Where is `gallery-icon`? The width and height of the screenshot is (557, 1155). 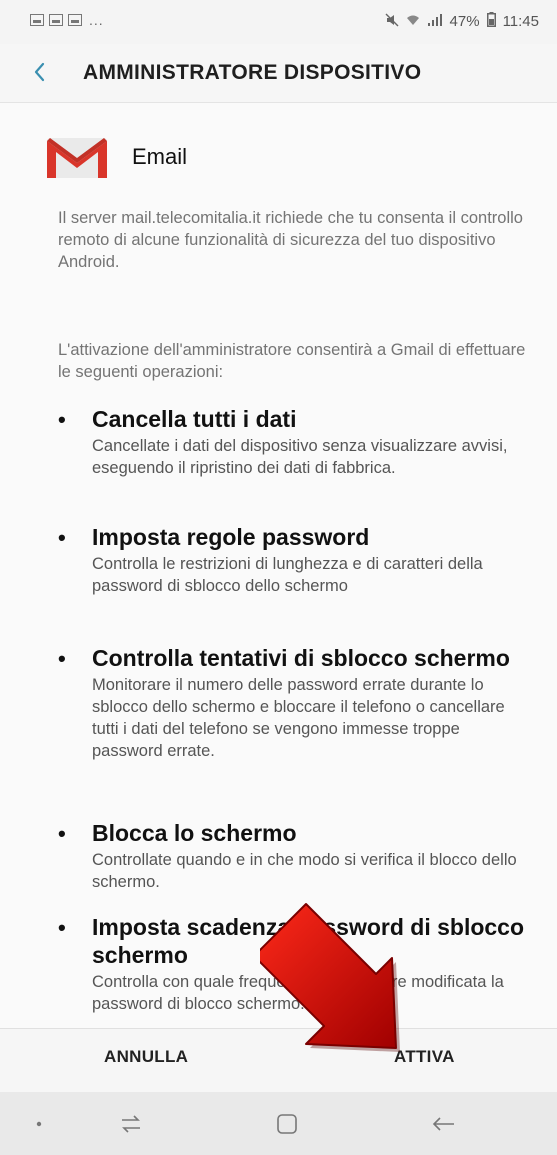 gallery-icon is located at coordinates (37, 20).